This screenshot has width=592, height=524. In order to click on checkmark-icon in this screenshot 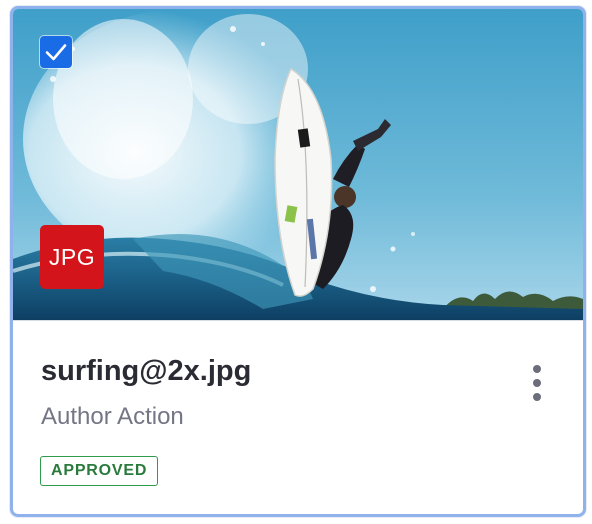, I will do `click(56, 52)`.